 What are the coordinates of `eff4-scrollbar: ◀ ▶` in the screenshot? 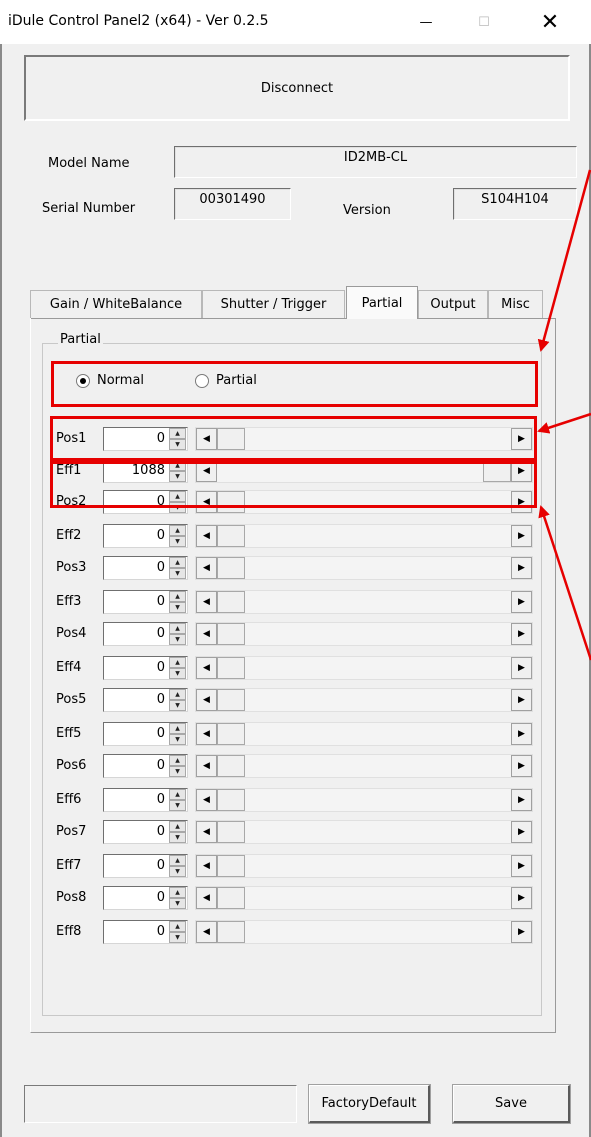 It's located at (364, 668).